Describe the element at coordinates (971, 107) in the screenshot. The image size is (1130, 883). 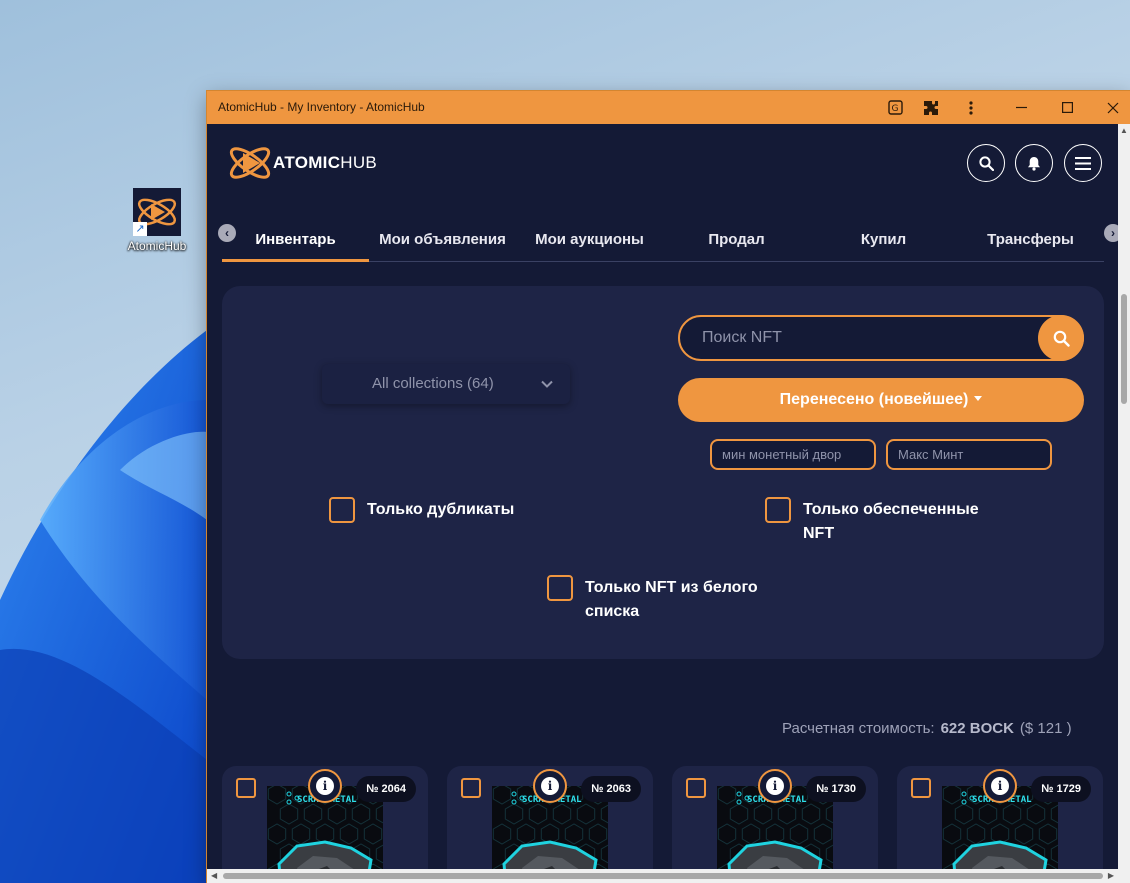
I see `more-options-icon` at that location.